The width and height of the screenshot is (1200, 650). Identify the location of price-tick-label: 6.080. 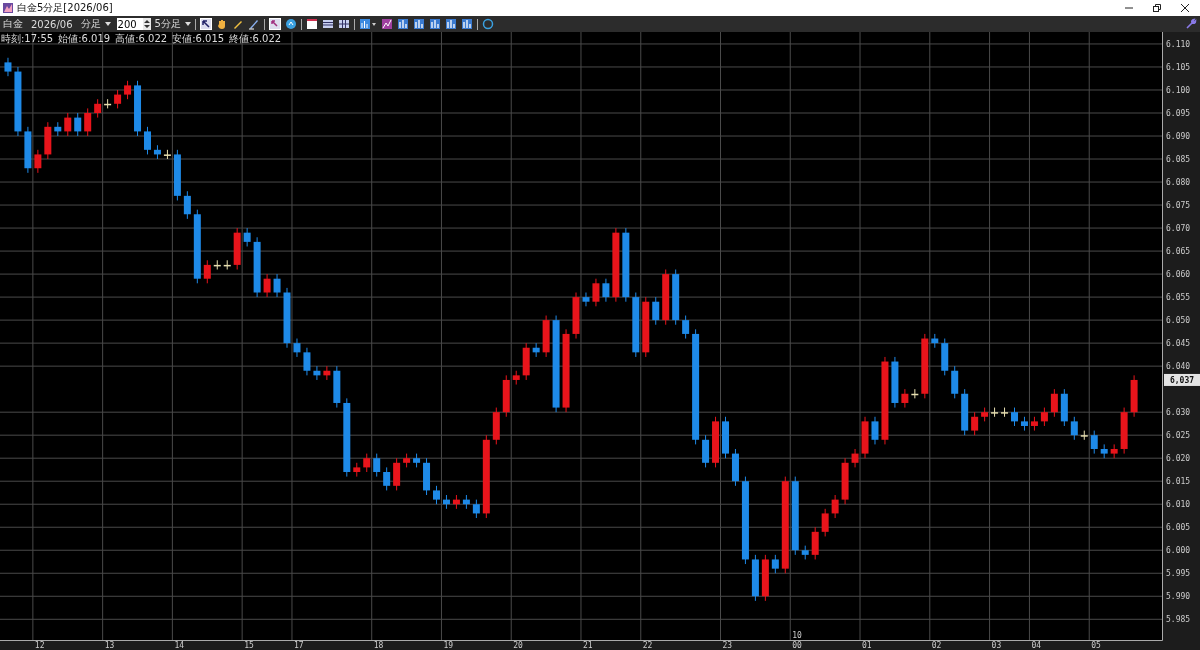
(1178, 183).